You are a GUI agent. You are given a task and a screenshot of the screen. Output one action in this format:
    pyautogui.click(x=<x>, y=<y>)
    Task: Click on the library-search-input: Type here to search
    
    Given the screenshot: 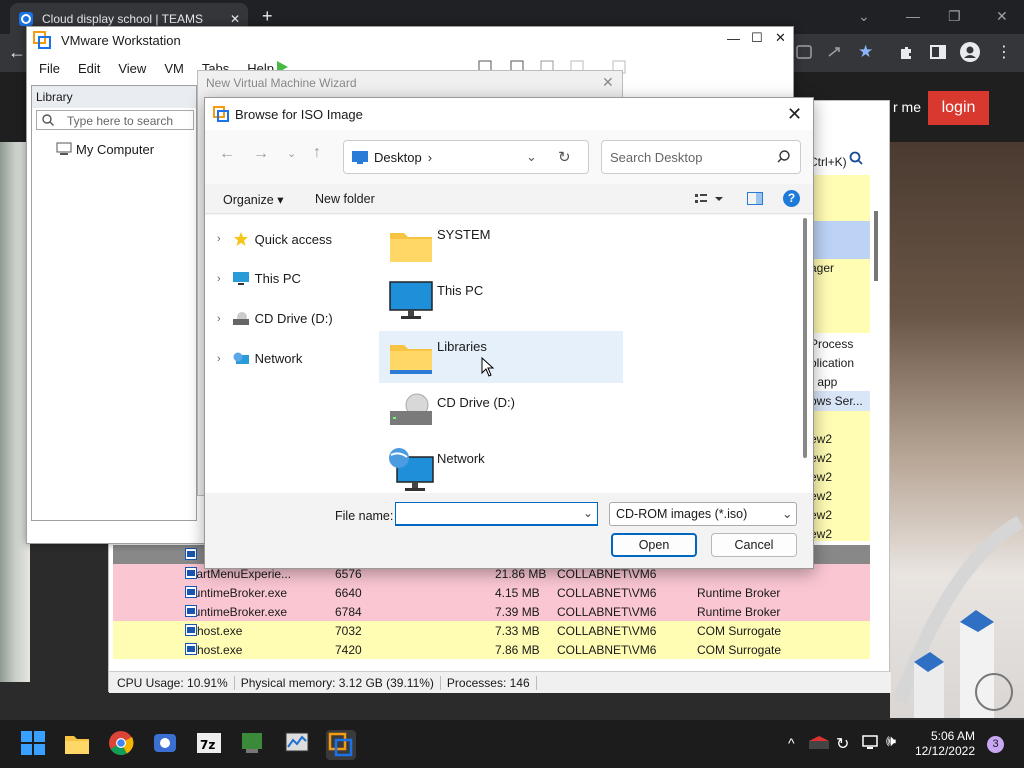 What is the action you would take?
    pyautogui.click(x=115, y=120)
    